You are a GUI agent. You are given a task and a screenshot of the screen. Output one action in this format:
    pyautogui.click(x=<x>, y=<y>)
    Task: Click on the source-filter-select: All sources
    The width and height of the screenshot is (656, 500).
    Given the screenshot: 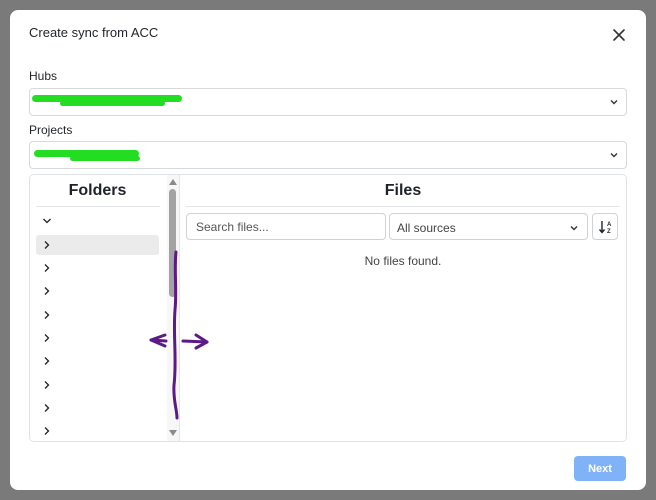 What is the action you would take?
    pyautogui.click(x=488, y=226)
    